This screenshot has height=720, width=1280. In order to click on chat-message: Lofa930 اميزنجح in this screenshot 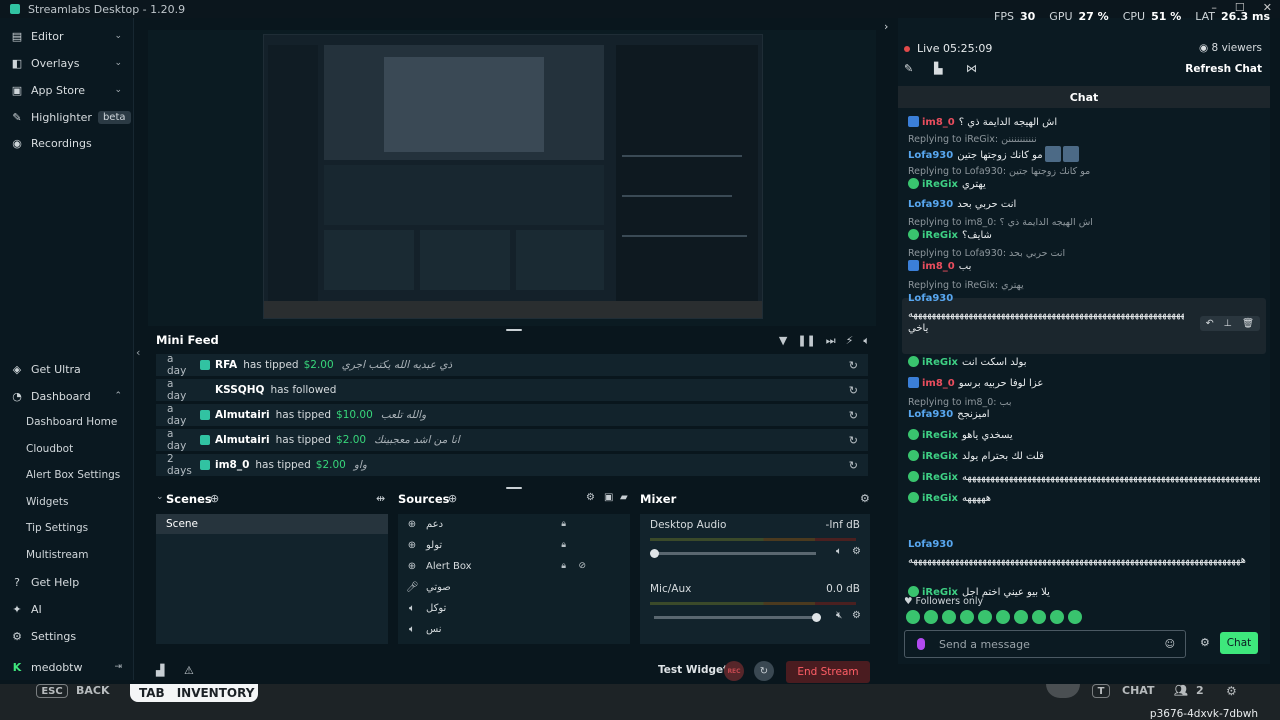, I will do `click(1084, 415)`.